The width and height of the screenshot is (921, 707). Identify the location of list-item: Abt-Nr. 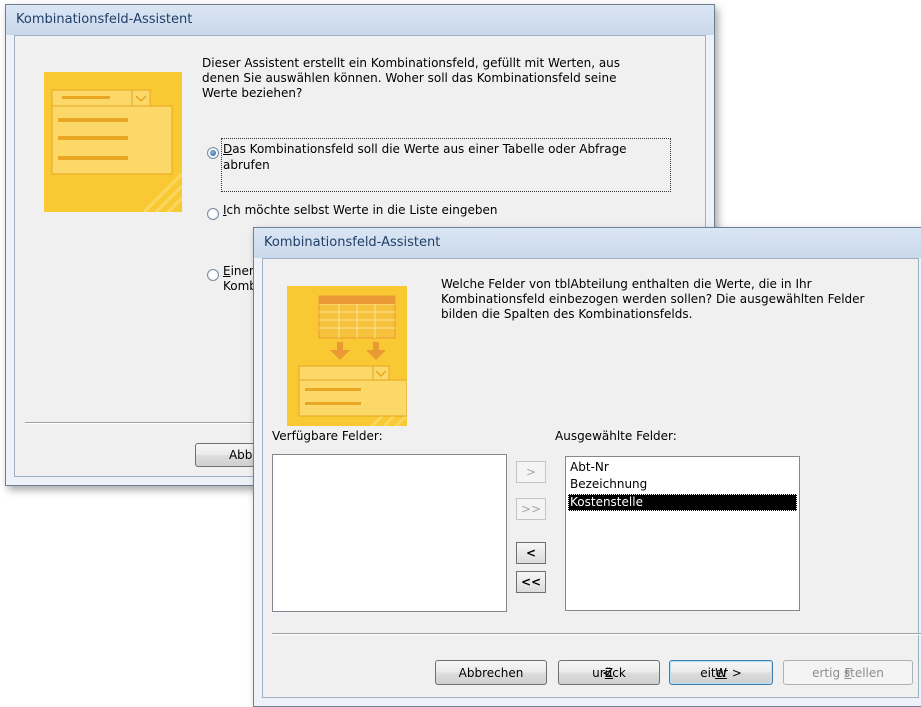
(682, 467).